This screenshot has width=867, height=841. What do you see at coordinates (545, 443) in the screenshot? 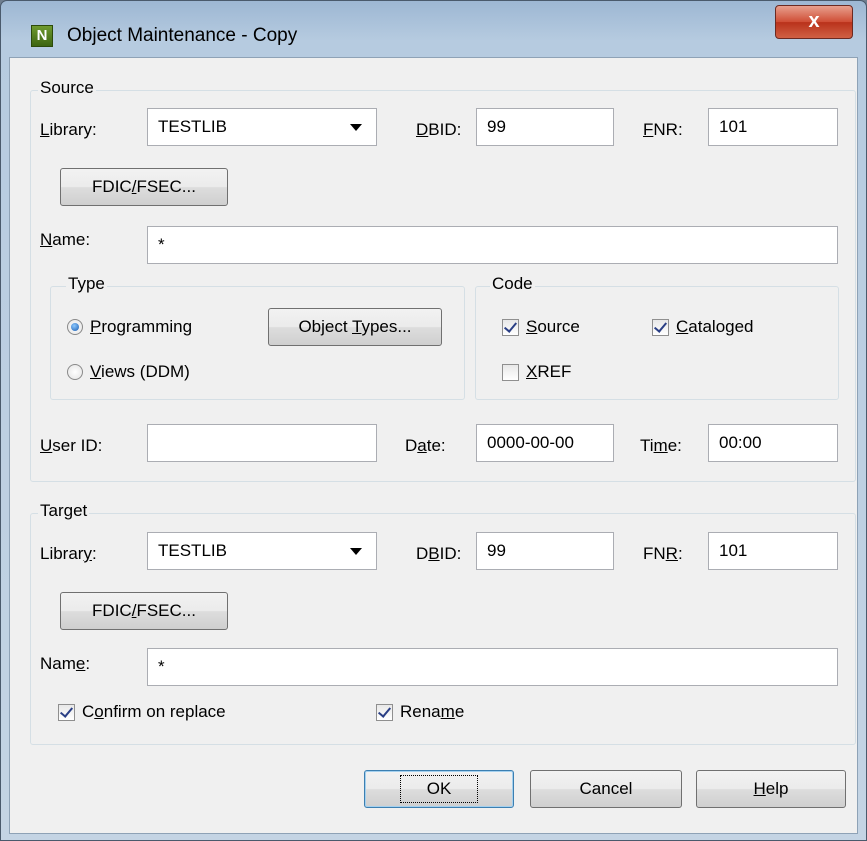
I see `date-input: 0000-00-00` at bounding box center [545, 443].